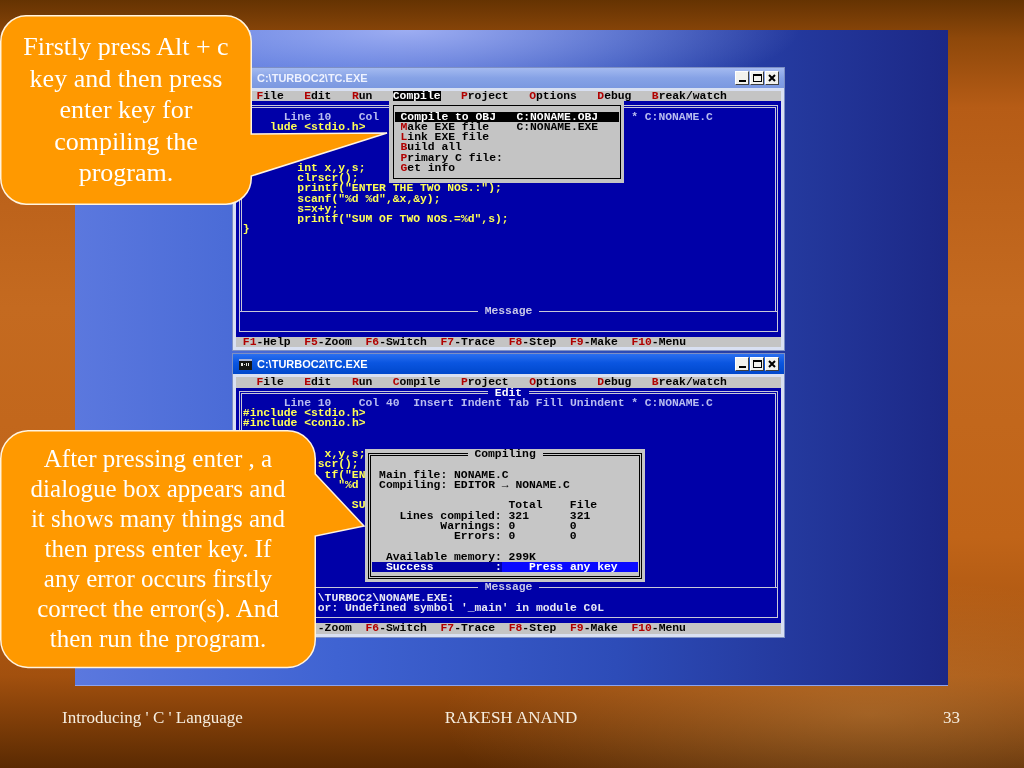 This screenshot has width=1024, height=768. I want to click on code-line: }, so click(246, 229).